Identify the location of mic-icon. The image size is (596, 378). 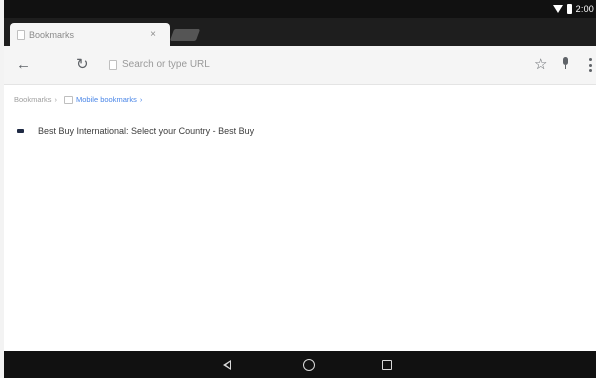
(565, 63).